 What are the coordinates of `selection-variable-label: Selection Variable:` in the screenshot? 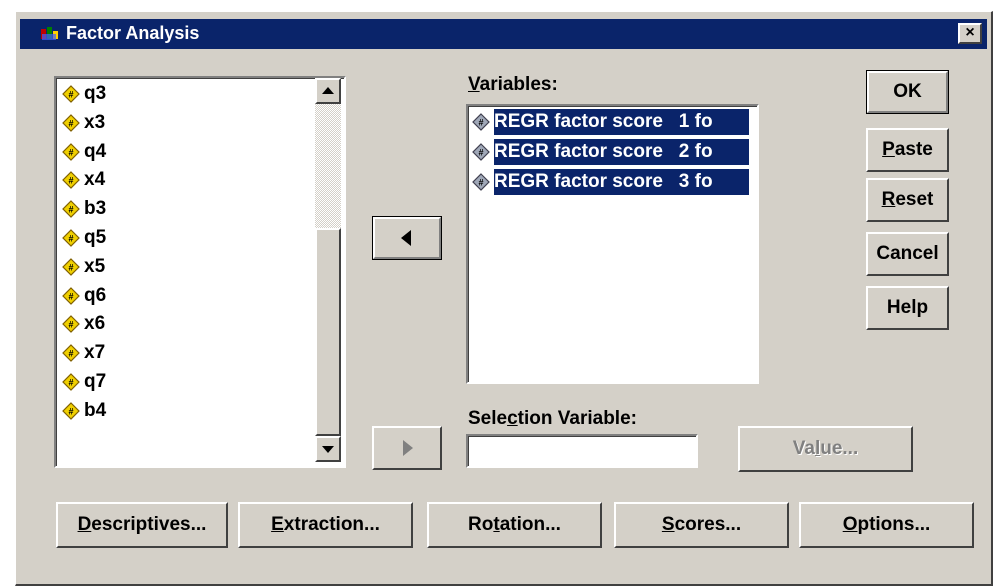 It's located at (552, 418).